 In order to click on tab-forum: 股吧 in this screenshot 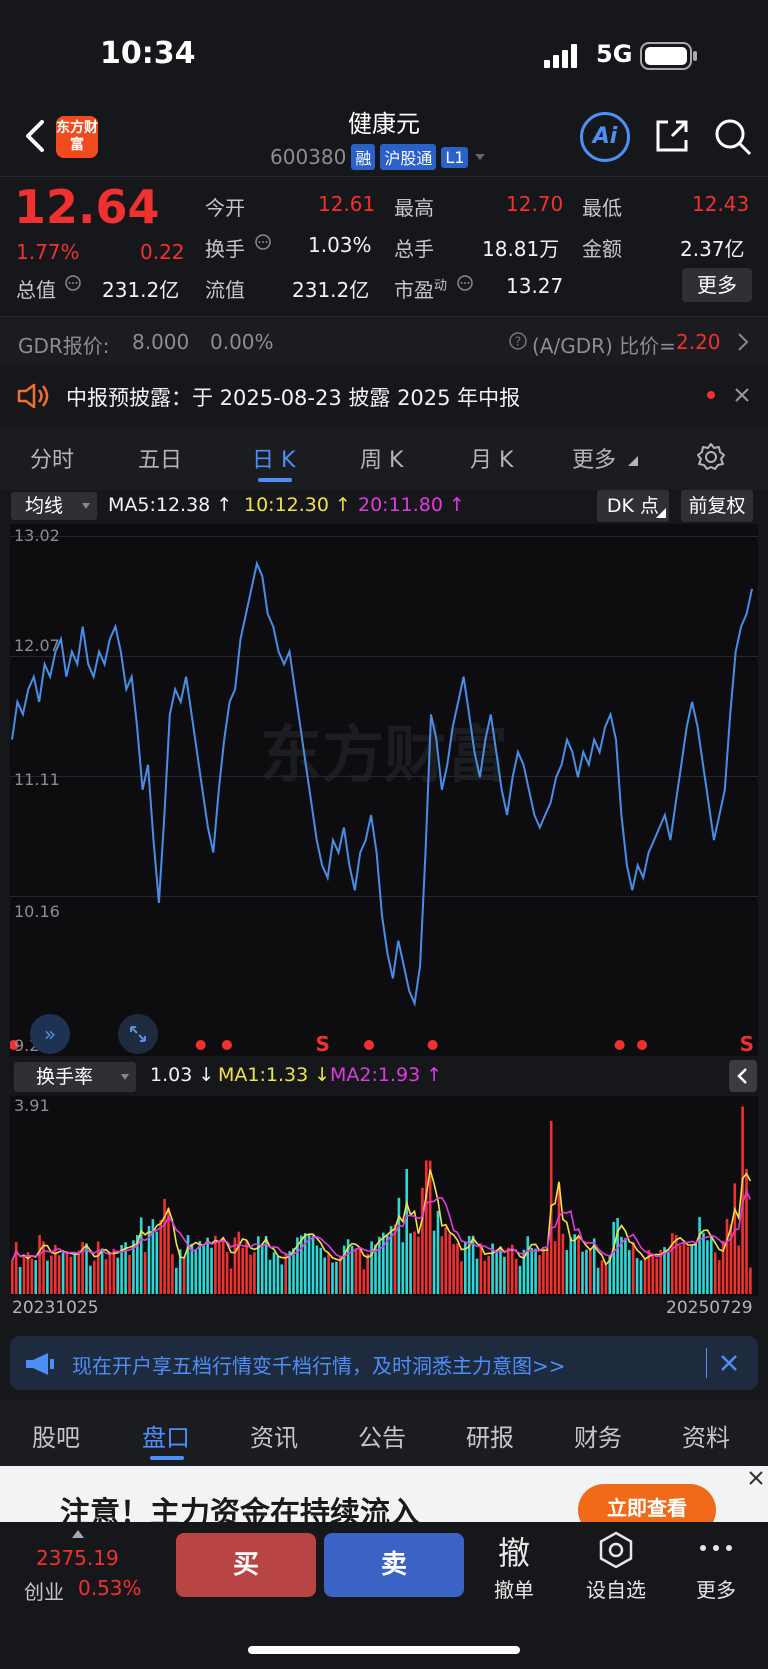, I will do `click(56, 1435)`.